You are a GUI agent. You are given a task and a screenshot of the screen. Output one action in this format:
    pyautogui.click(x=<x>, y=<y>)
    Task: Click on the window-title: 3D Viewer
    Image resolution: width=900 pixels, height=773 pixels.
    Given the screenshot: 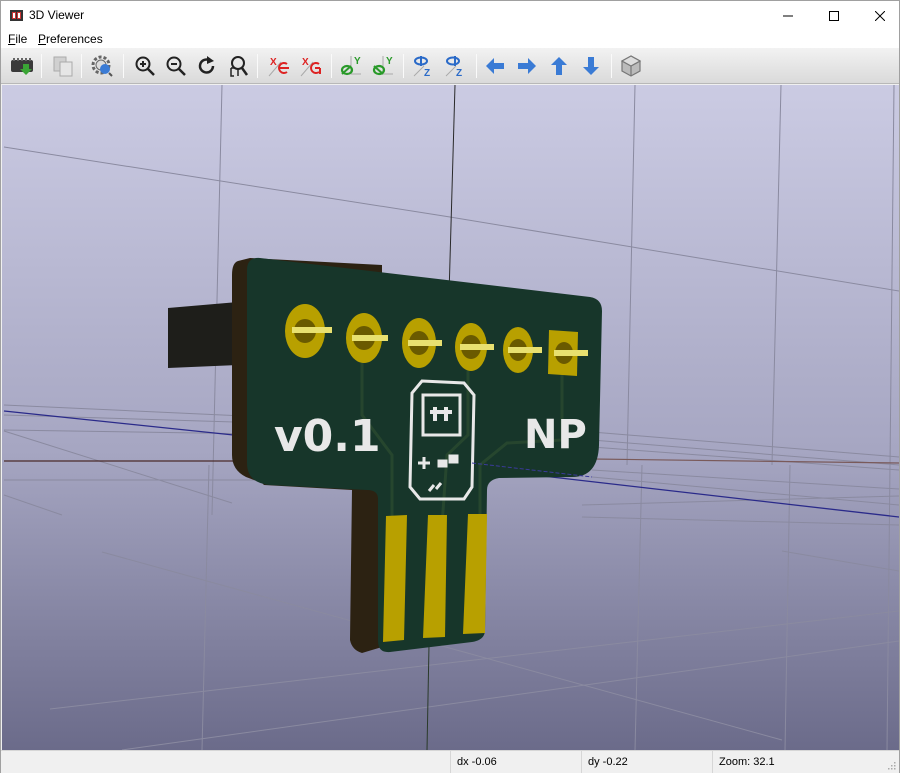 What is the action you would take?
    pyautogui.click(x=57, y=15)
    